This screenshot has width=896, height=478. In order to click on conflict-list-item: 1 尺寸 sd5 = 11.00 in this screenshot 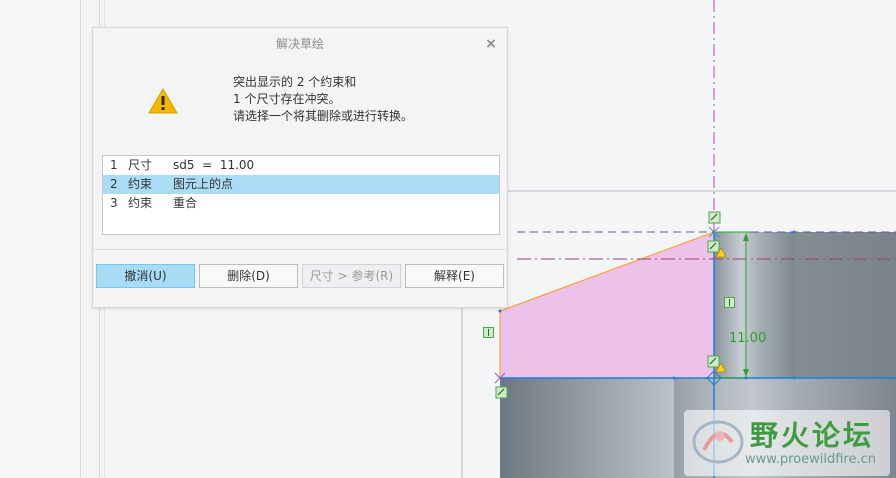, I will do `click(301, 165)`.